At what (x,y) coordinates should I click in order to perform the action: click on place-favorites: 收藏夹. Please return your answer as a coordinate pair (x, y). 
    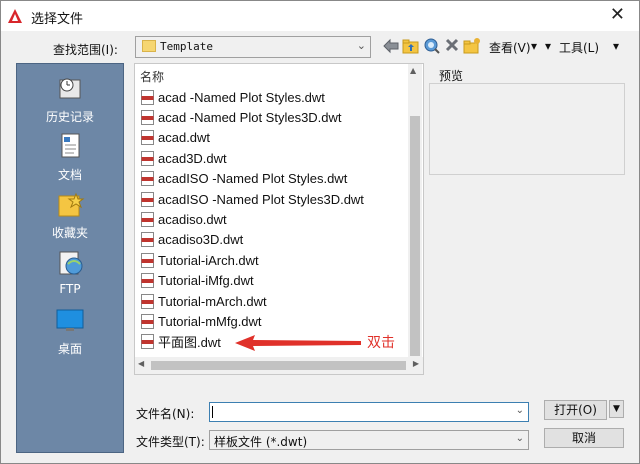
    Looking at the image, I should click on (70, 214).